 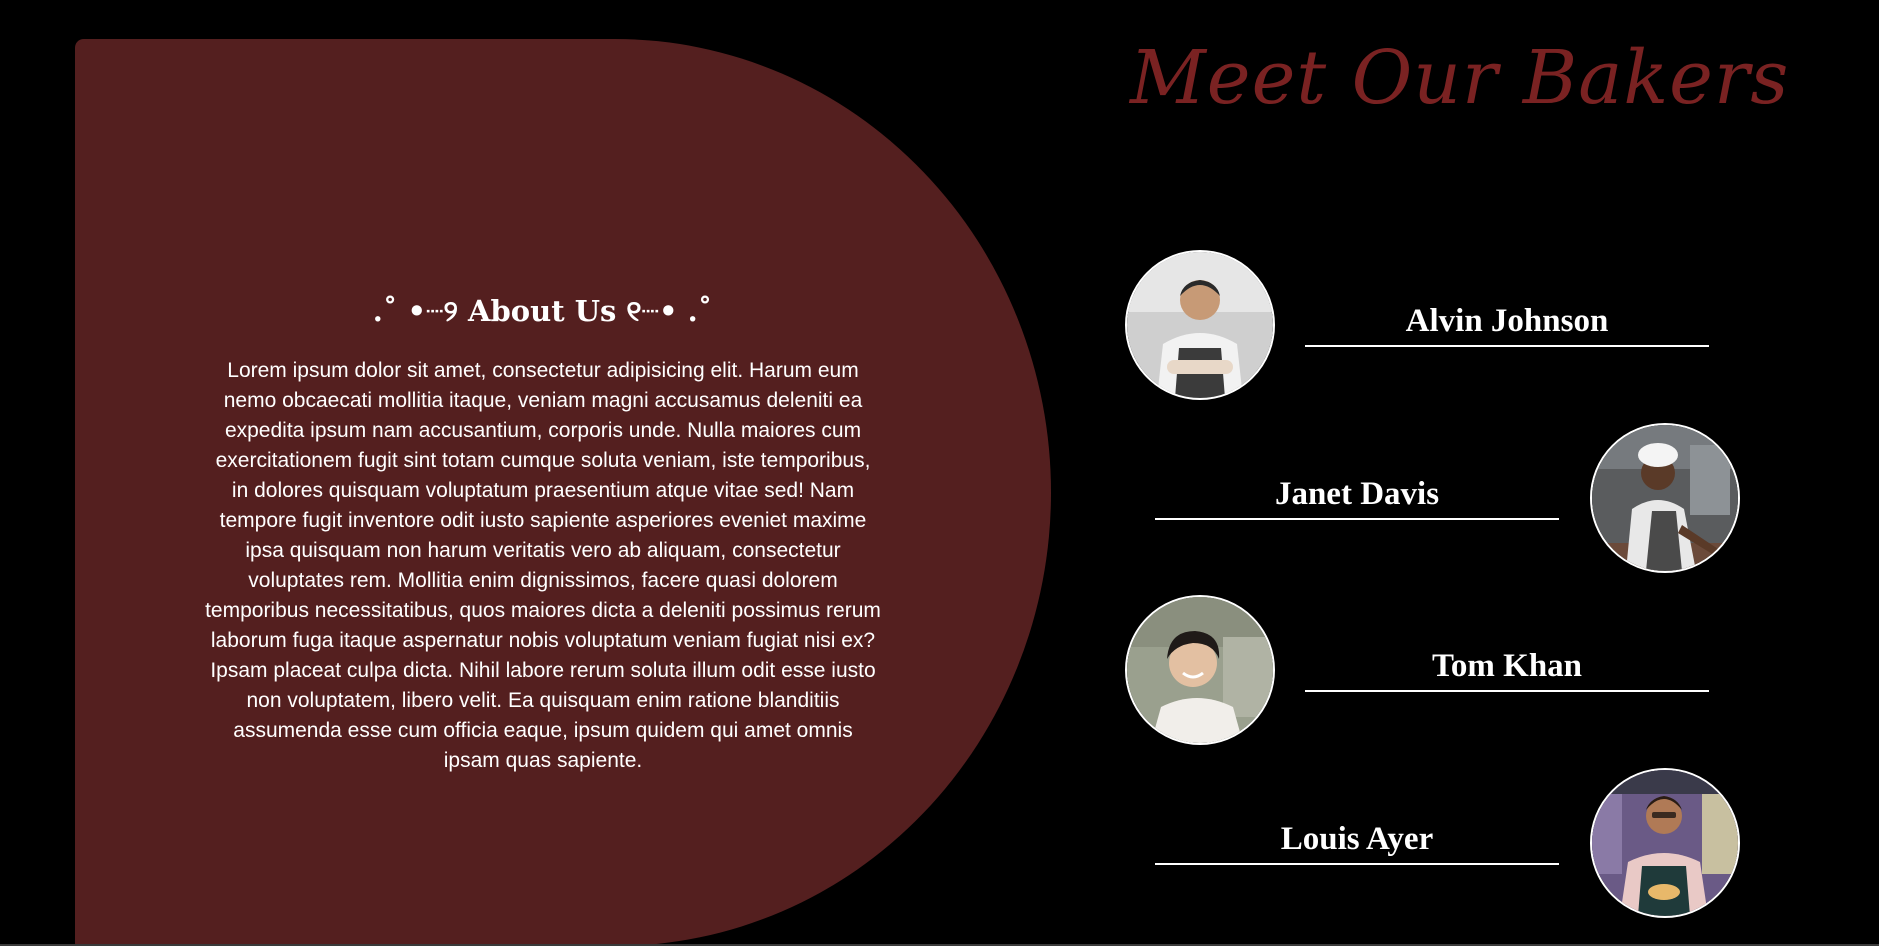 I want to click on baker-name: Alvin Johnson, so click(x=1507, y=321).